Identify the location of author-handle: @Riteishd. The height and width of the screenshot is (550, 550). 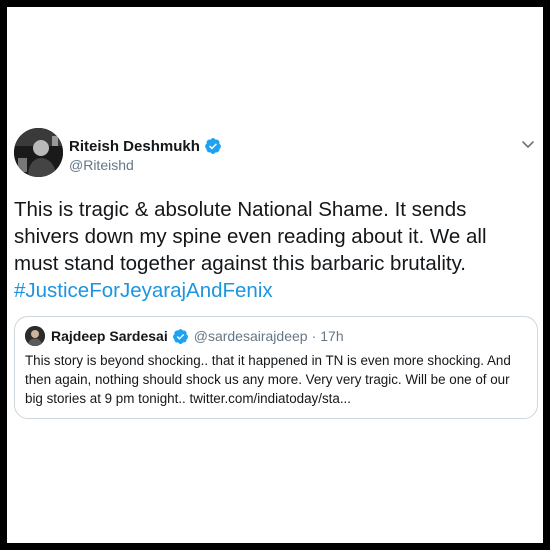
(145, 165).